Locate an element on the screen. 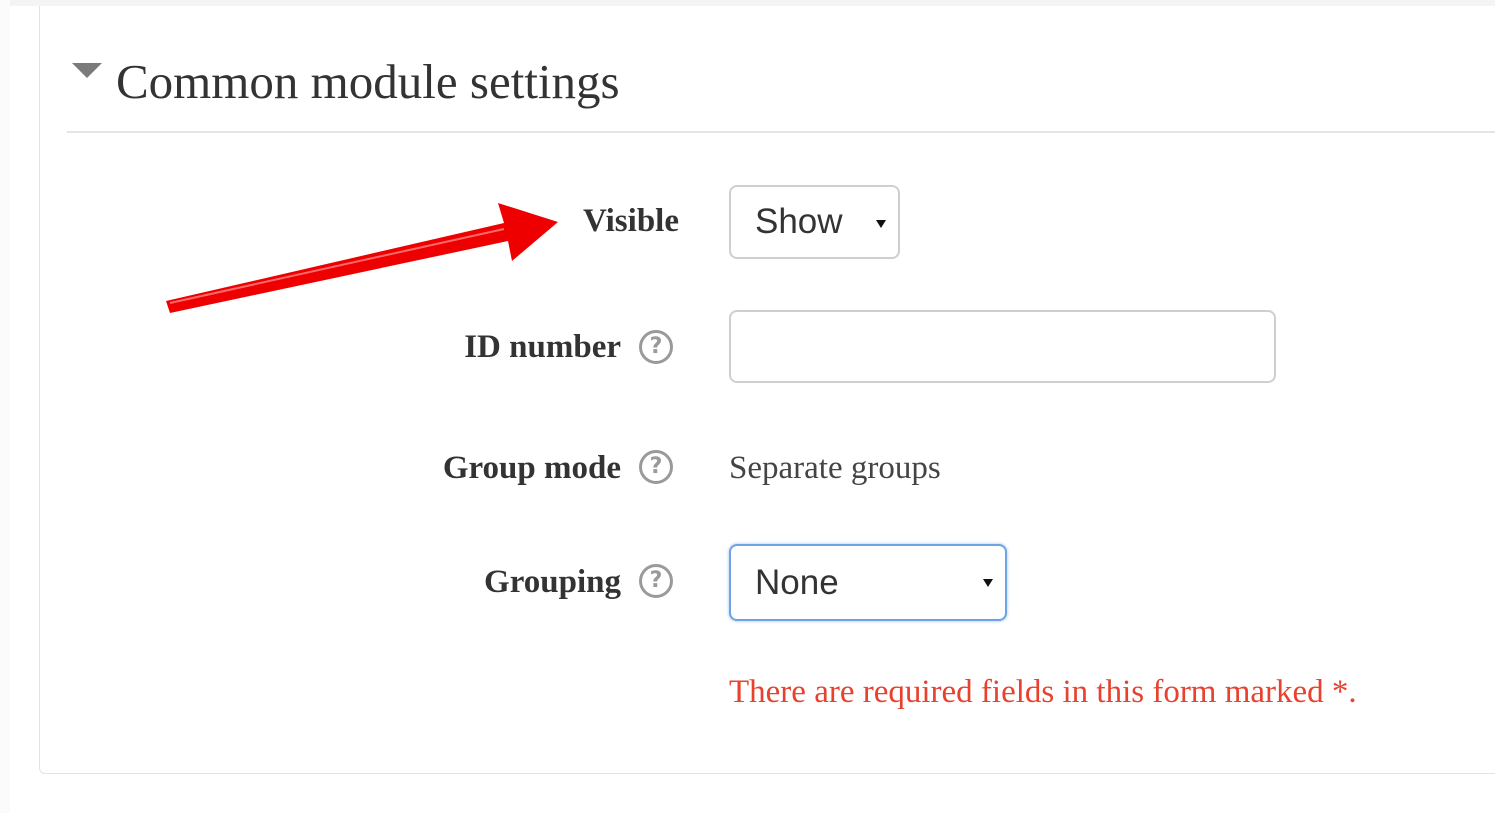 This screenshot has height=813, width=1495. grouping-row: Grouping ? None is located at coordinates (747, 582).